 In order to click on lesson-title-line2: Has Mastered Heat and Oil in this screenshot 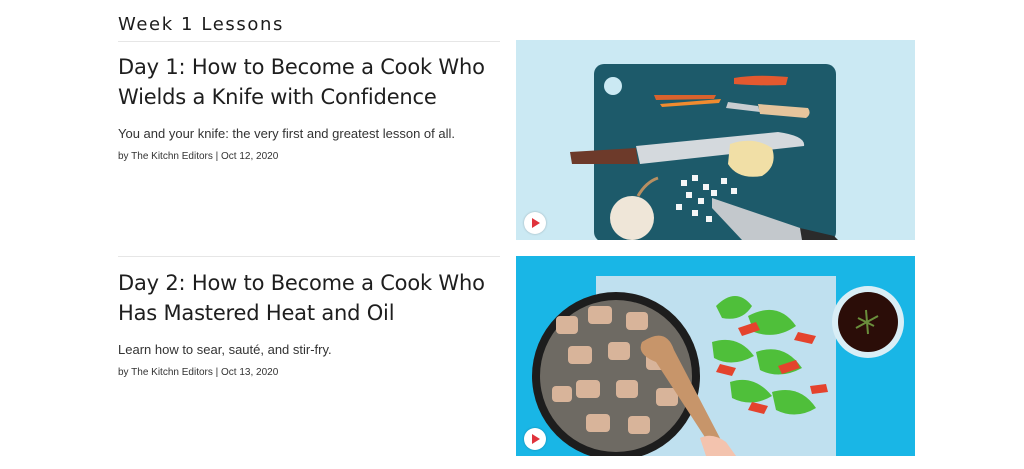, I will do `click(309, 313)`.